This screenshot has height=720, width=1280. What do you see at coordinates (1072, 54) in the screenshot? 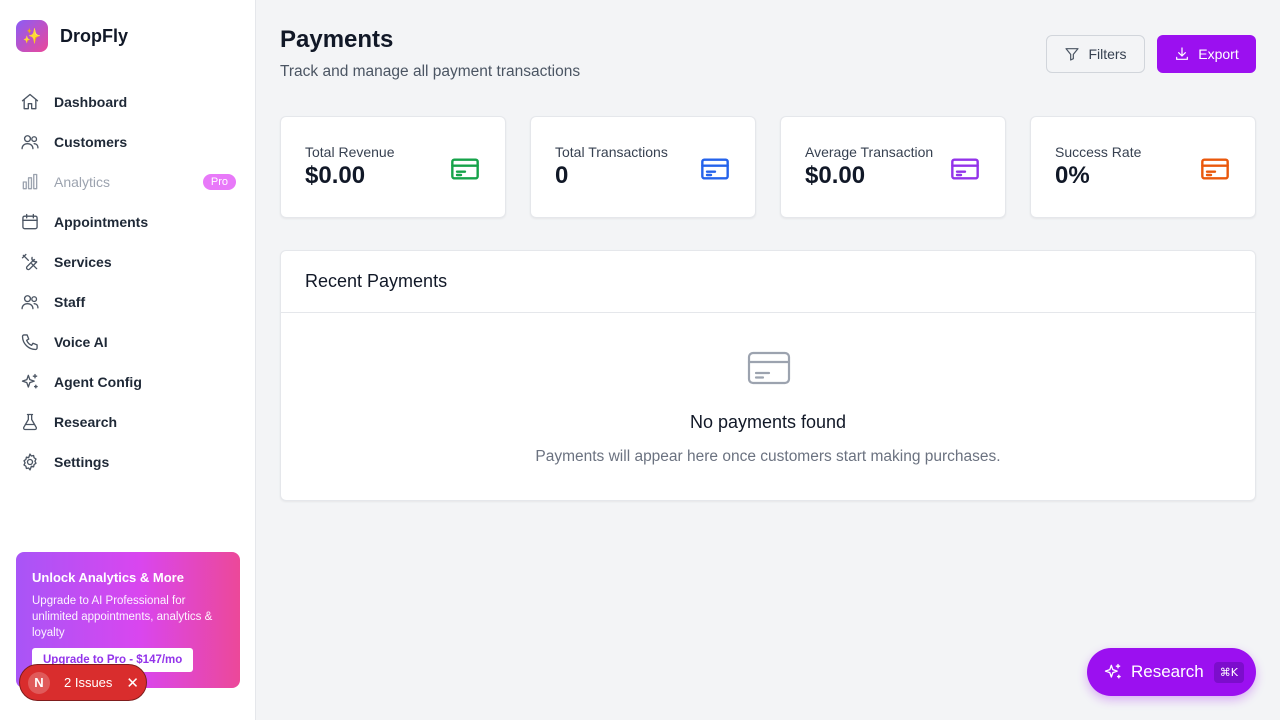
I see `filter-icon` at bounding box center [1072, 54].